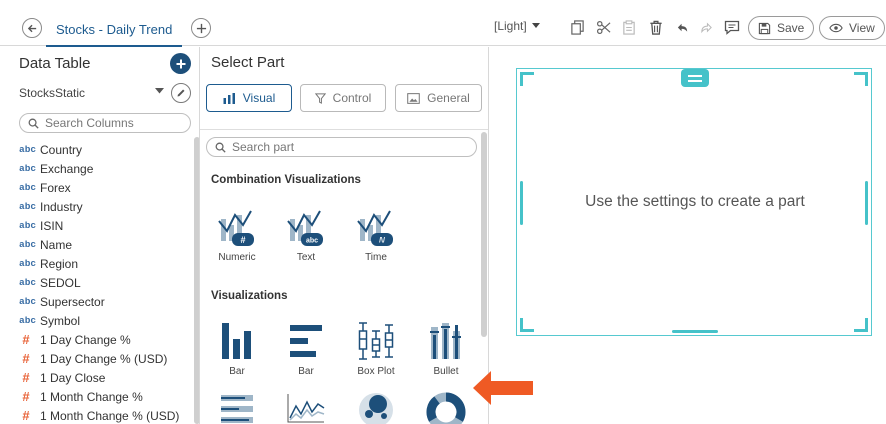  What do you see at coordinates (836, 28) in the screenshot?
I see `eye-icon` at bounding box center [836, 28].